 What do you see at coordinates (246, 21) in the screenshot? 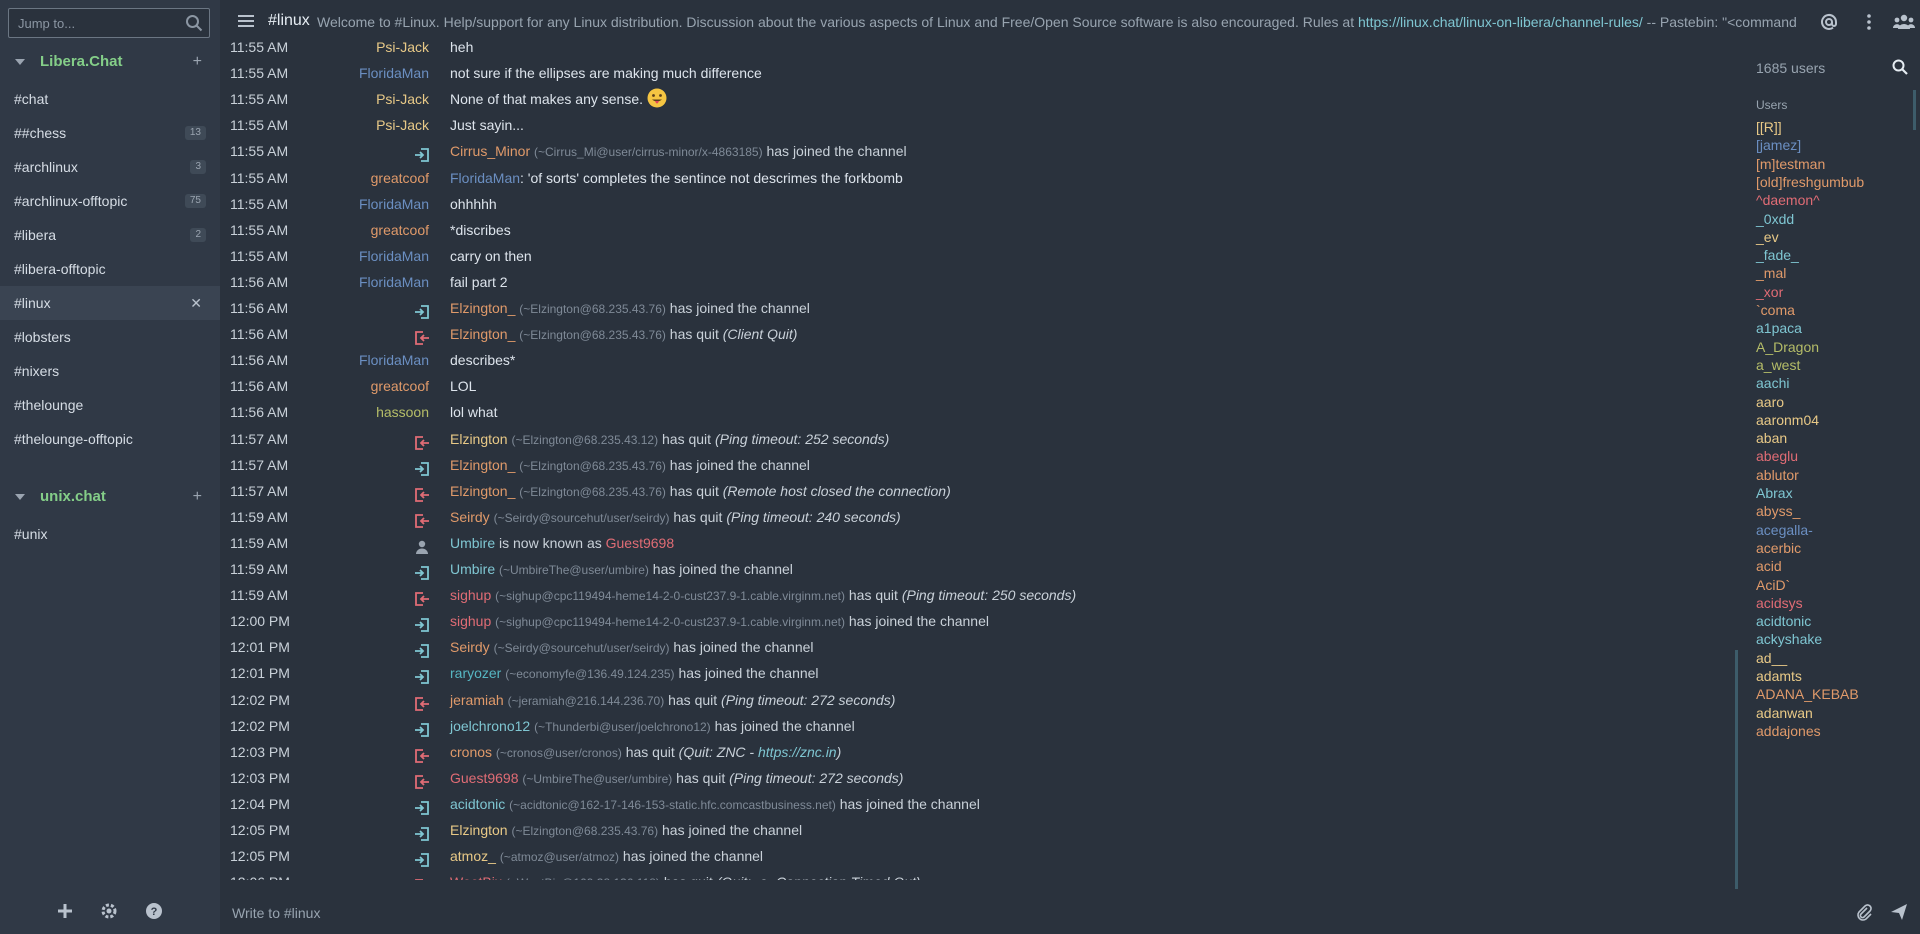
I see `hamburger-menu-icon` at bounding box center [246, 21].